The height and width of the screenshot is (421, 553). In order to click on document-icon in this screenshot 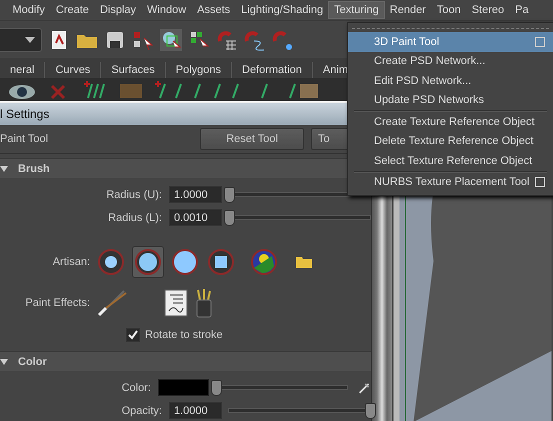, I will do `click(176, 302)`.